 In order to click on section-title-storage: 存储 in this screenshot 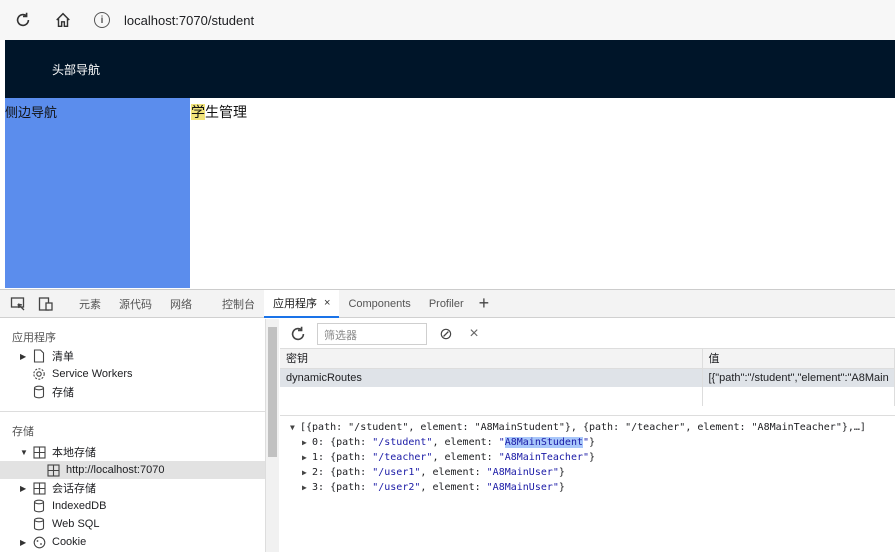, I will do `click(23, 432)`.